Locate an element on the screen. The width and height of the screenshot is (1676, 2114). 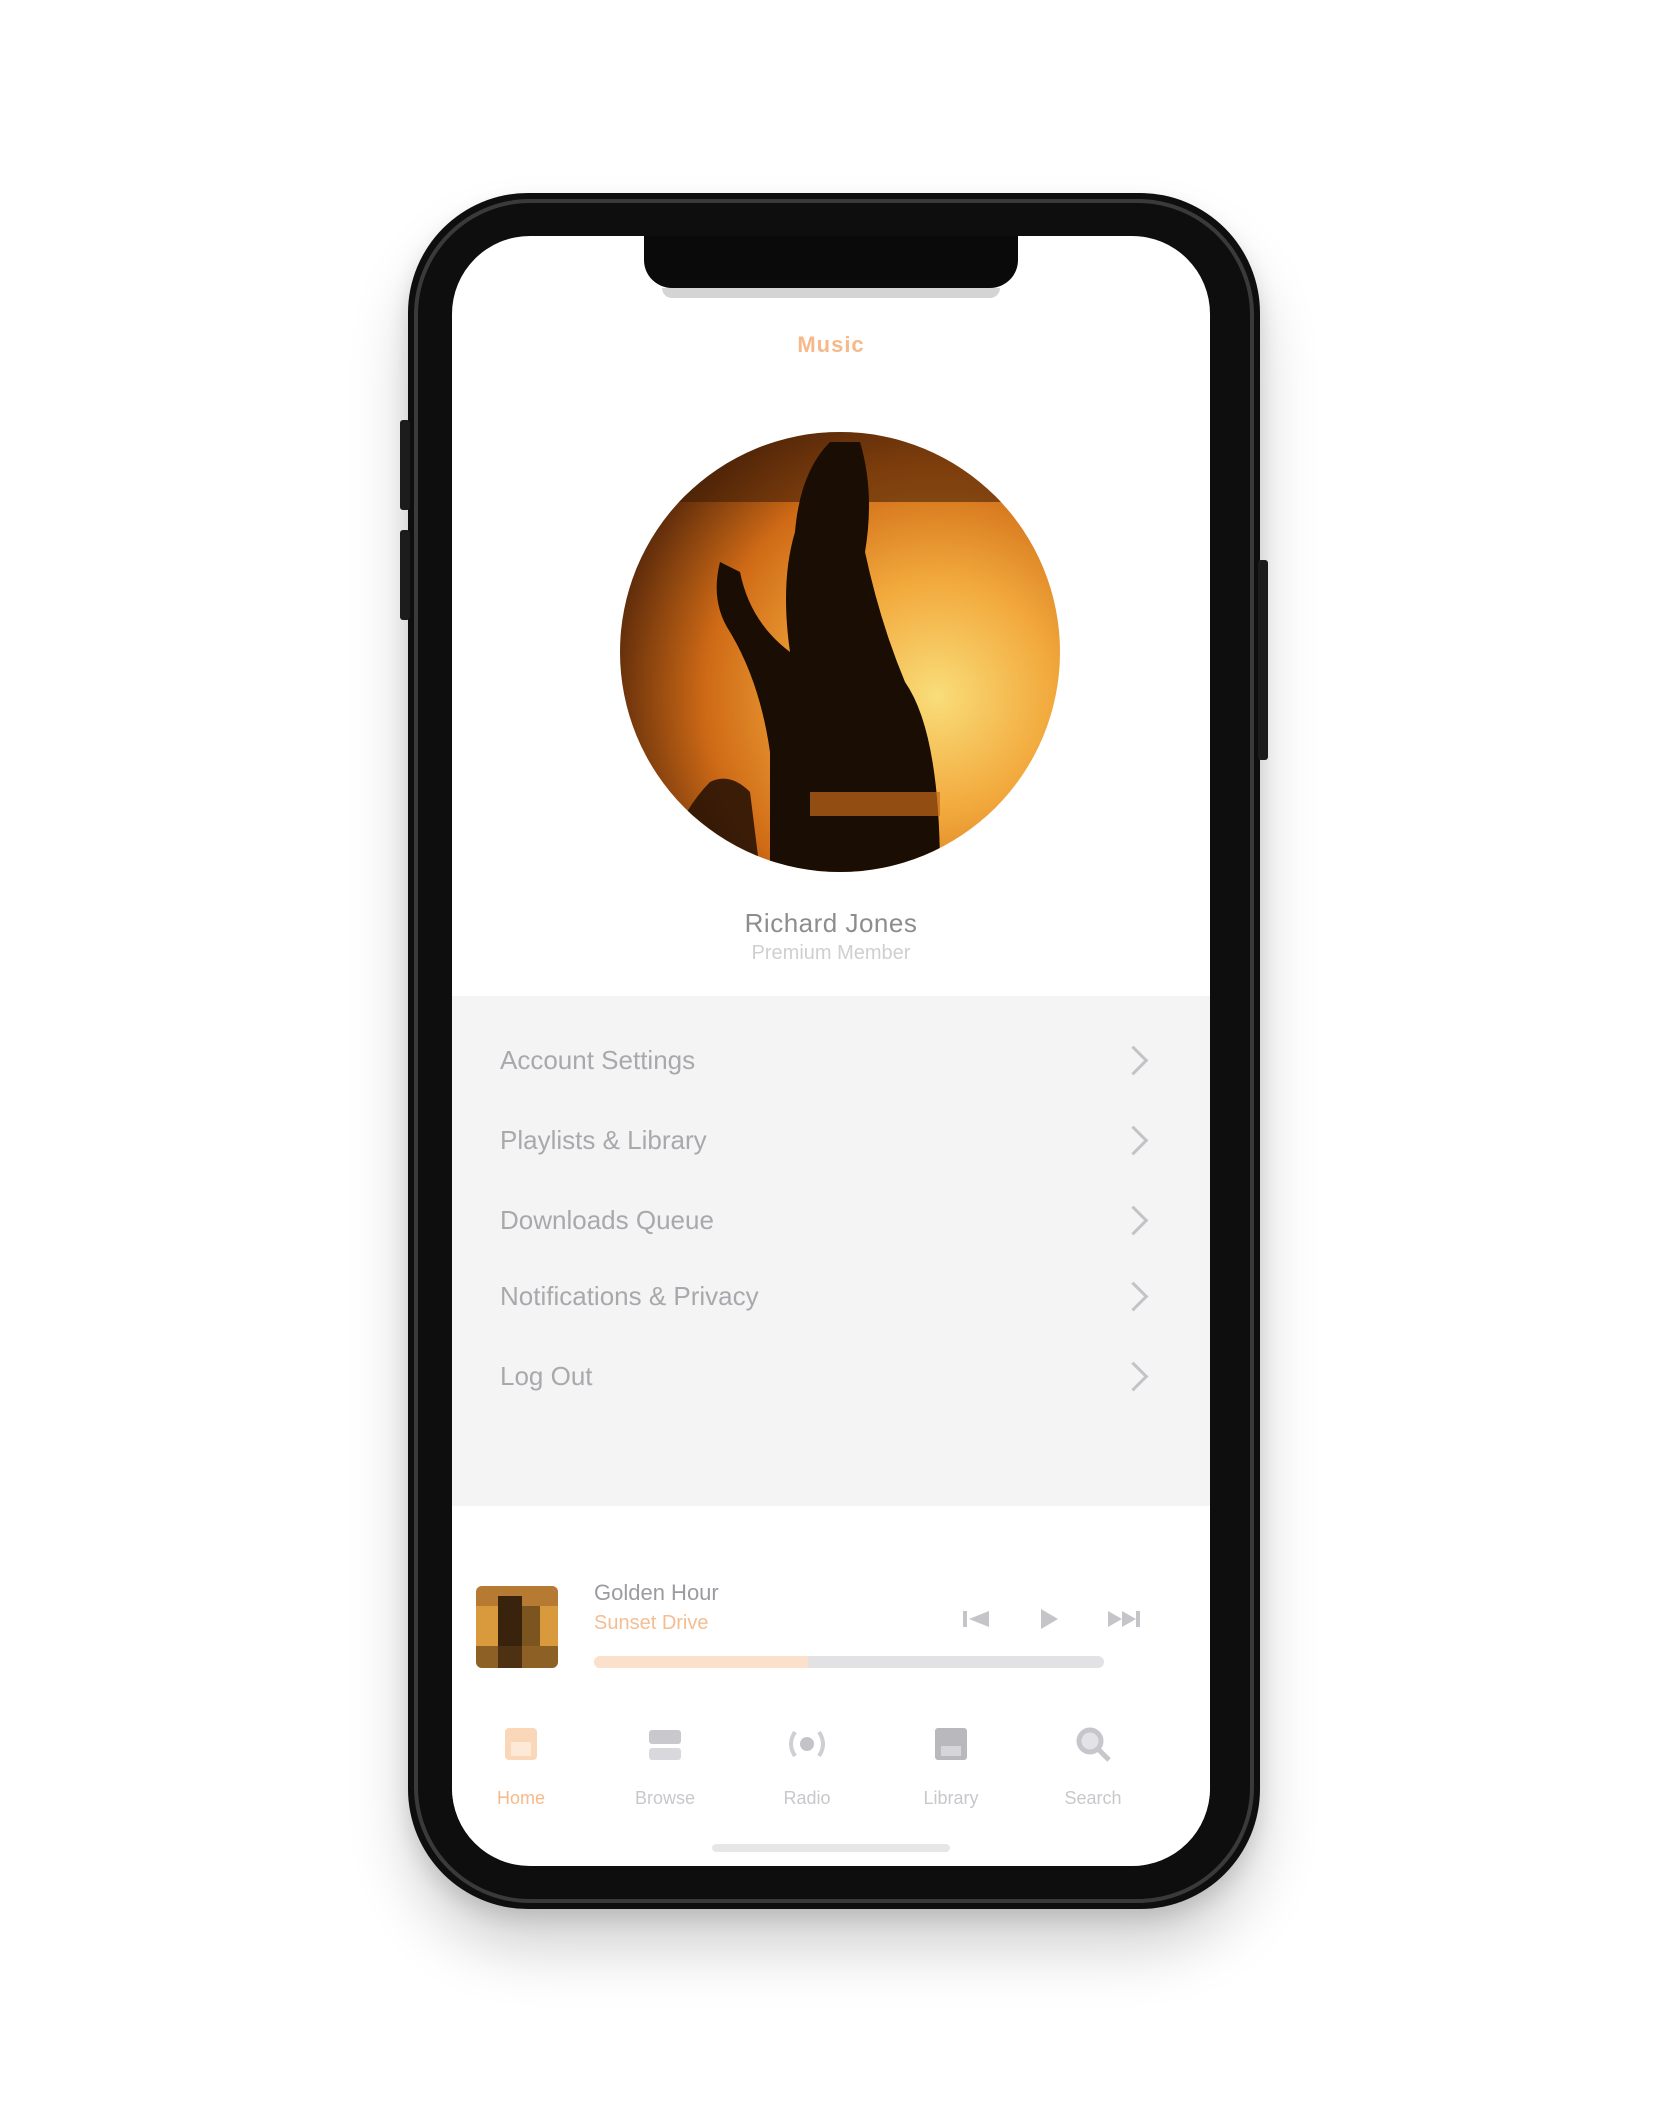
profile-avatar is located at coordinates (840, 652).